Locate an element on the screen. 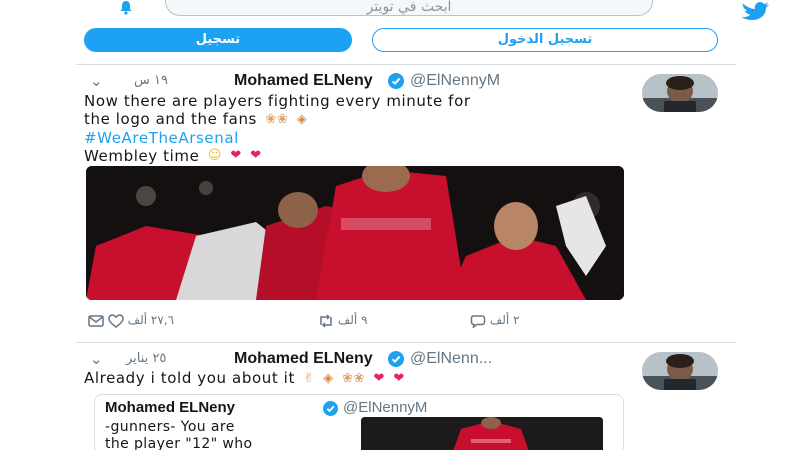 The height and width of the screenshot is (450, 800). like-count: ٢٧,٦ ألف is located at coordinates (151, 320).